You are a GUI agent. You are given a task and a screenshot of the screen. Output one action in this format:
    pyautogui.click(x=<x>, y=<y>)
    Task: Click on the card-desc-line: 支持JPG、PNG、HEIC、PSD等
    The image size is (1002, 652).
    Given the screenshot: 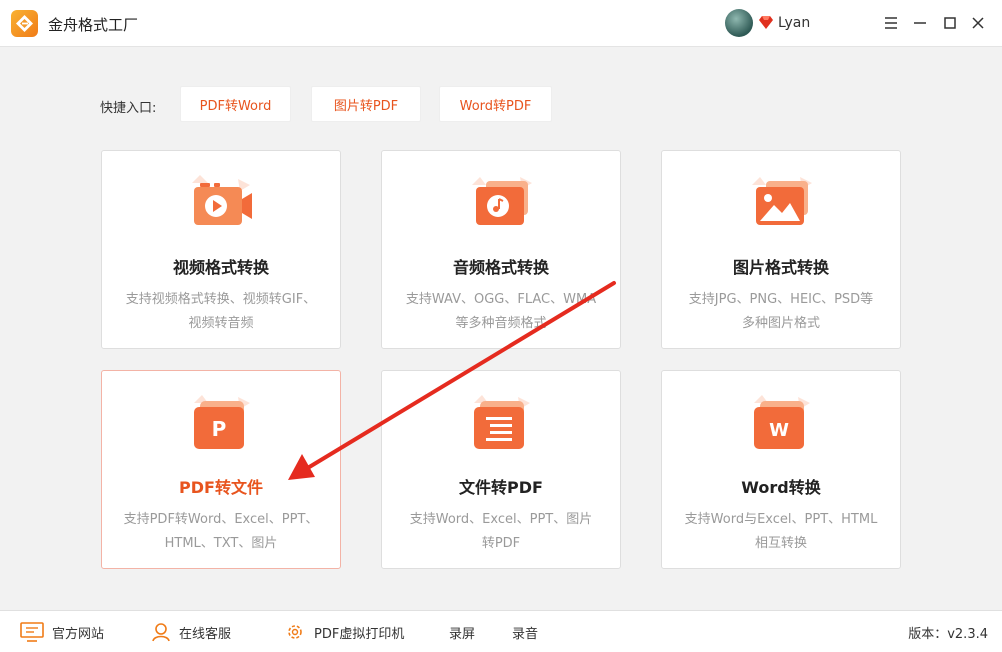 What is the action you would take?
    pyautogui.click(x=781, y=299)
    